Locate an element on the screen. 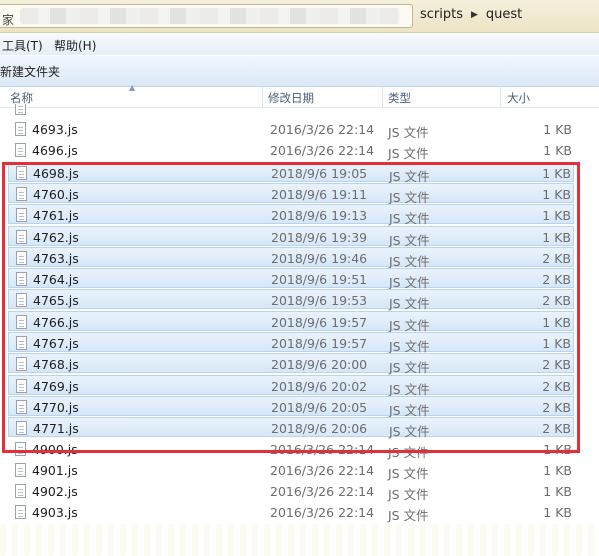  file-modified-date: 2018/9/6 20:00 is located at coordinates (319, 365).